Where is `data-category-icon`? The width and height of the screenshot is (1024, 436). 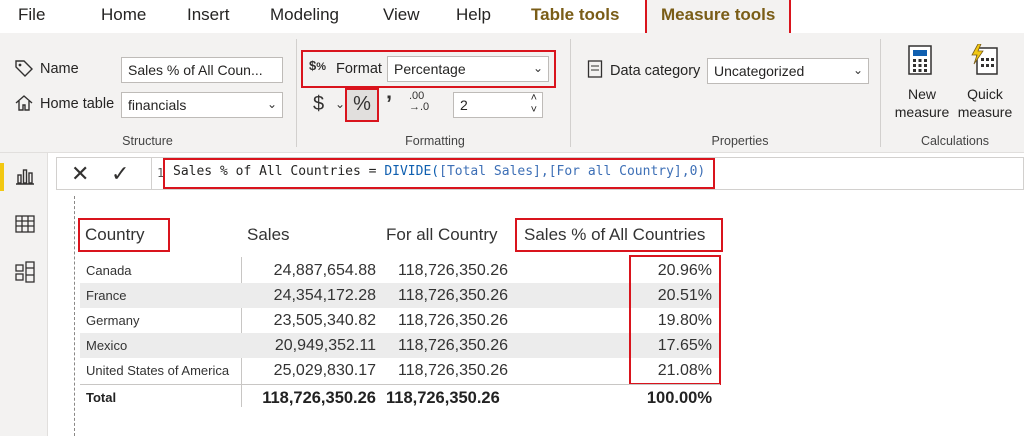 data-category-icon is located at coordinates (595, 71).